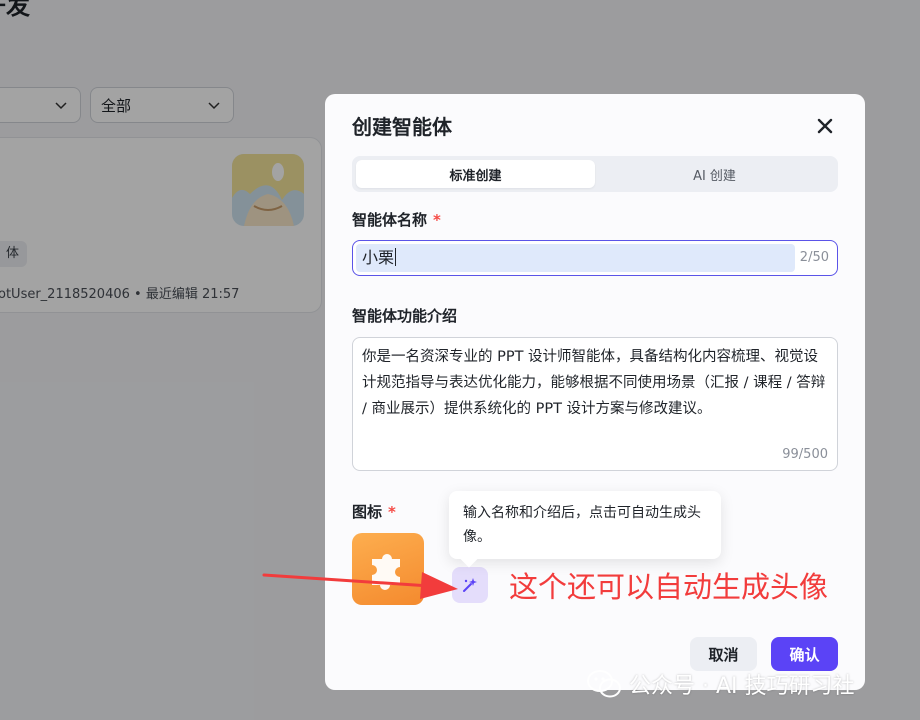  Describe the element at coordinates (469, 559) in the screenshot. I see `tooltip-arrow` at that location.